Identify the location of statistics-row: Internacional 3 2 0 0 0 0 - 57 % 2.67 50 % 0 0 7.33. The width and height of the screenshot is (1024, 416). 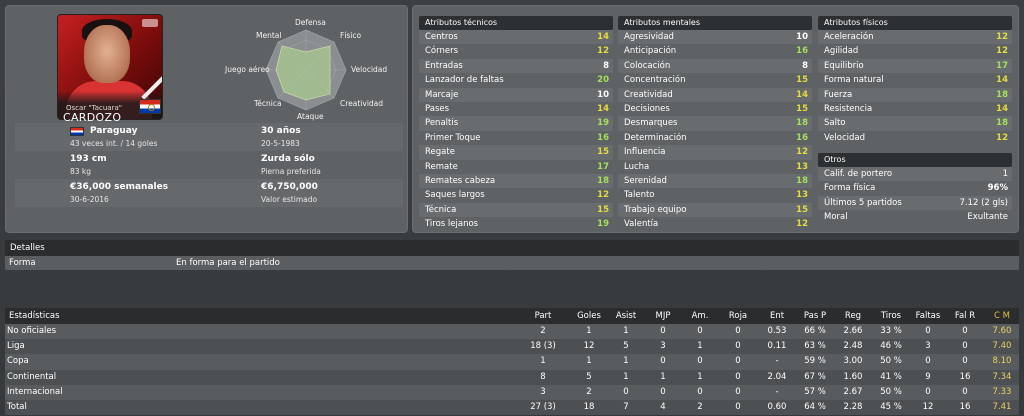
(512, 392).